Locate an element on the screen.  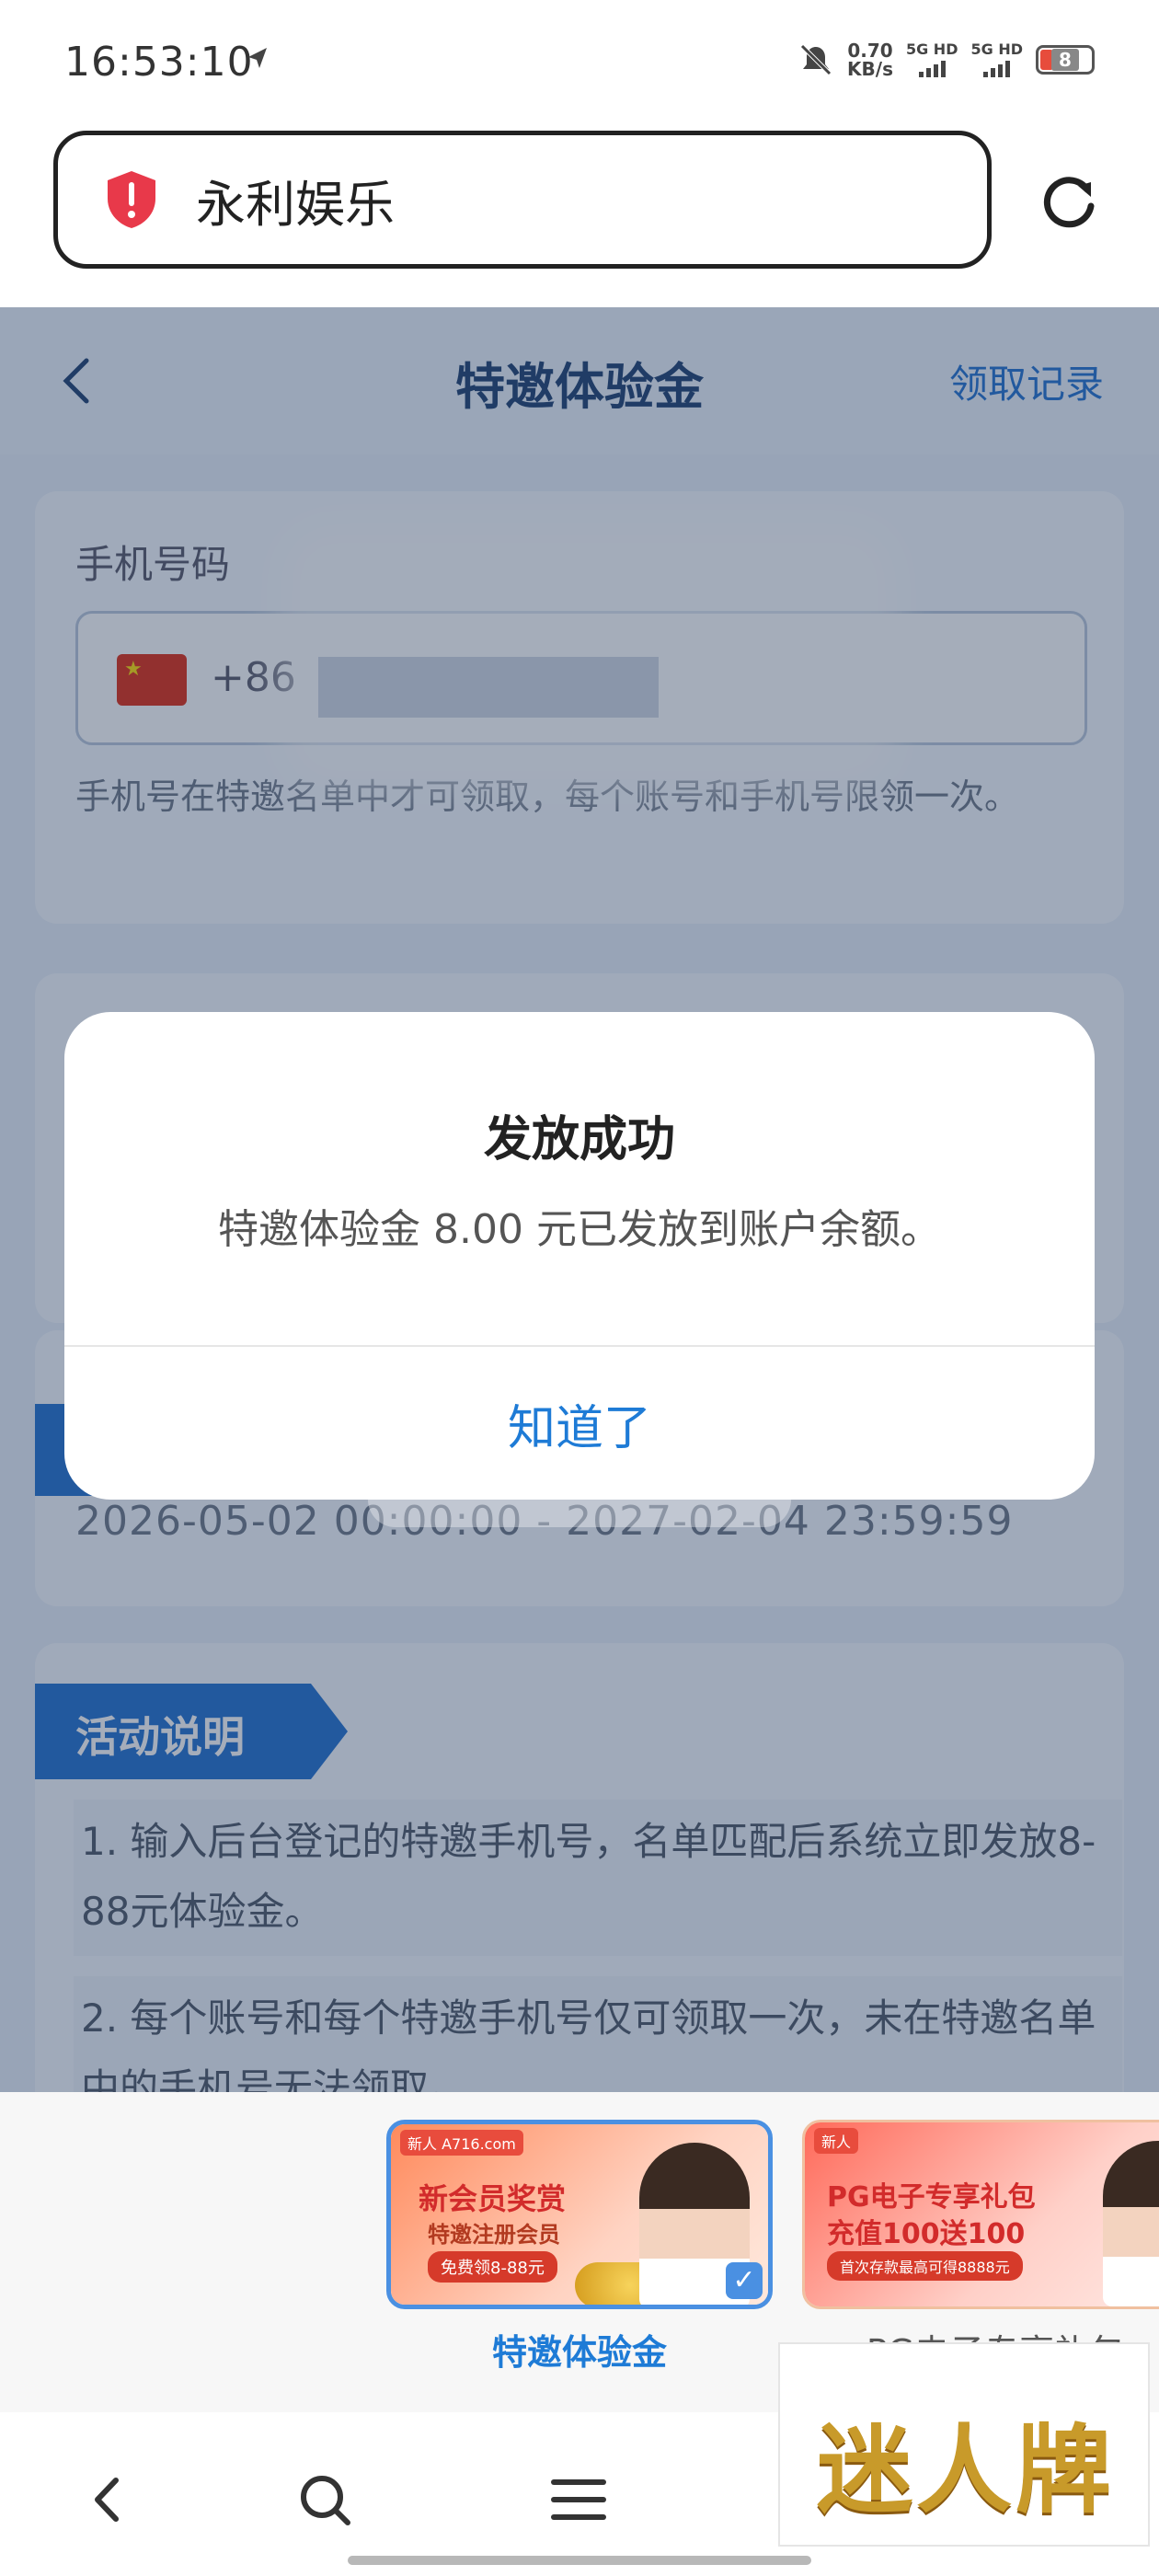
menu-icon is located at coordinates (578, 2499).